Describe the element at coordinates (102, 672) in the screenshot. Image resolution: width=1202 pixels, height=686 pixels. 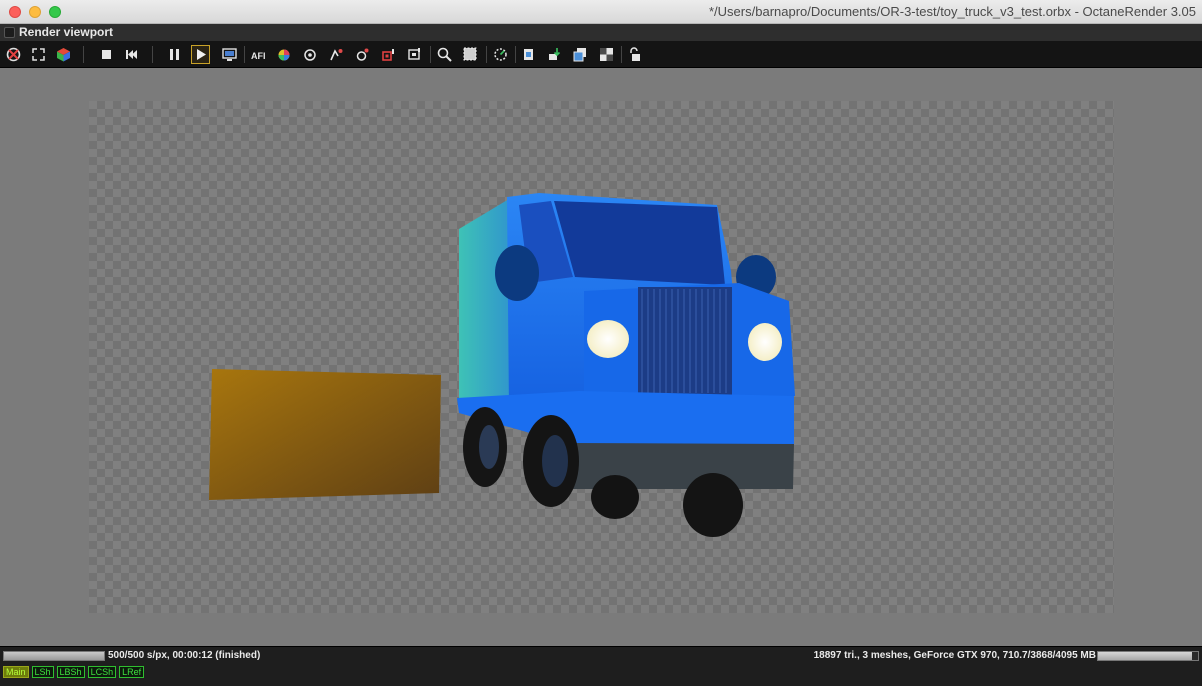
I see `pass-tab-lcsh: LCSh` at that location.